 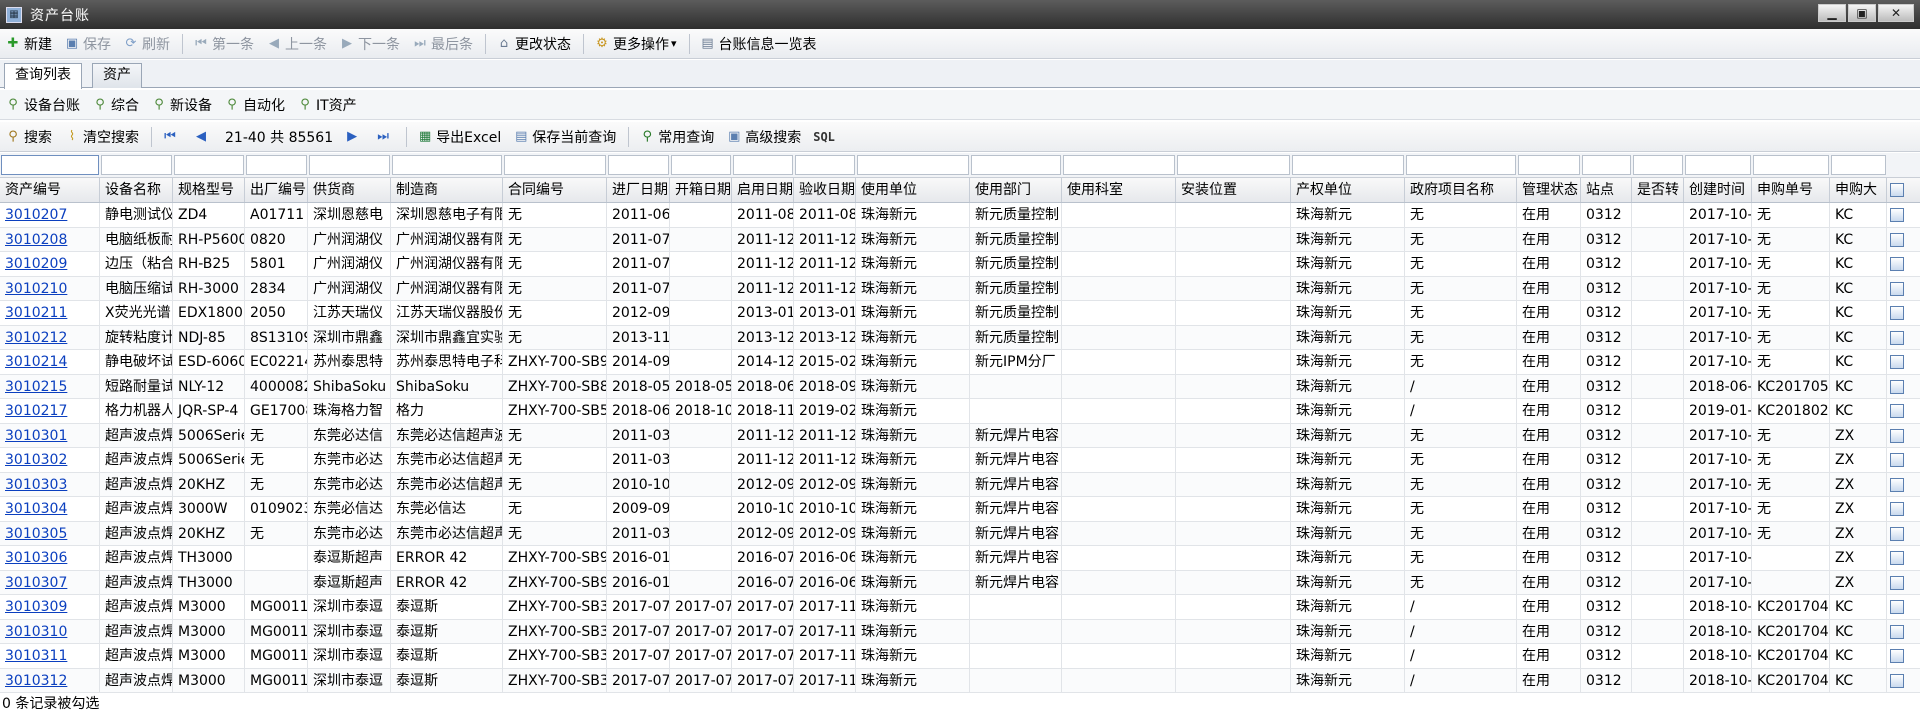 I want to click on sql-button: SQL, so click(x=824, y=137).